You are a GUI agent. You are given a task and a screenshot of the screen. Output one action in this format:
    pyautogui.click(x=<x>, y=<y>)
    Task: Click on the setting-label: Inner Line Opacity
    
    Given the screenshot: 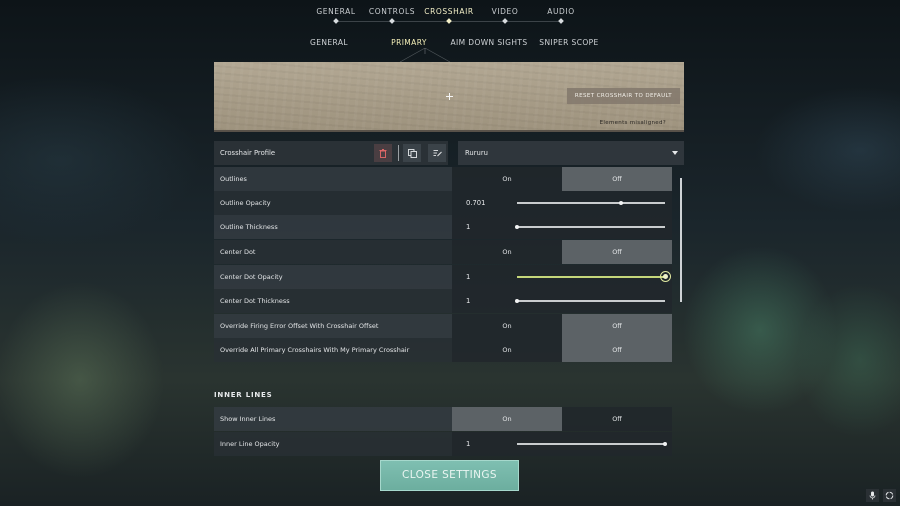 What is the action you would take?
    pyautogui.click(x=250, y=444)
    